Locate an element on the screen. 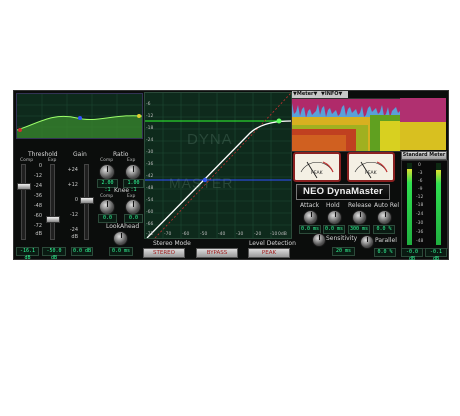 This screenshot has height=416, width=460. scale-tick: -60 is located at coordinates (37, 216).